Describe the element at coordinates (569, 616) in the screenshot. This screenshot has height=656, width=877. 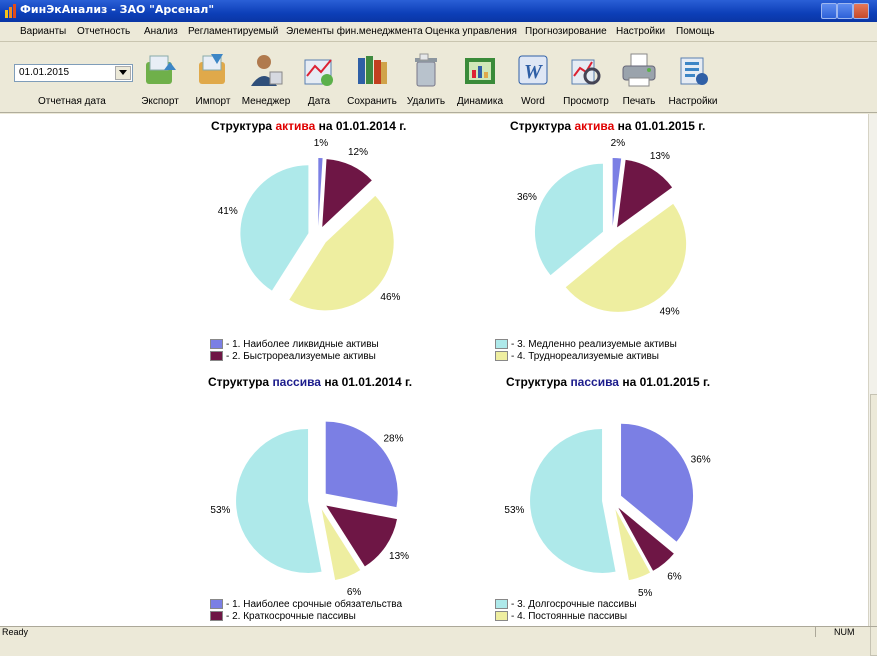
I see `legend-label: - 4. Постоянные пассивы` at that location.